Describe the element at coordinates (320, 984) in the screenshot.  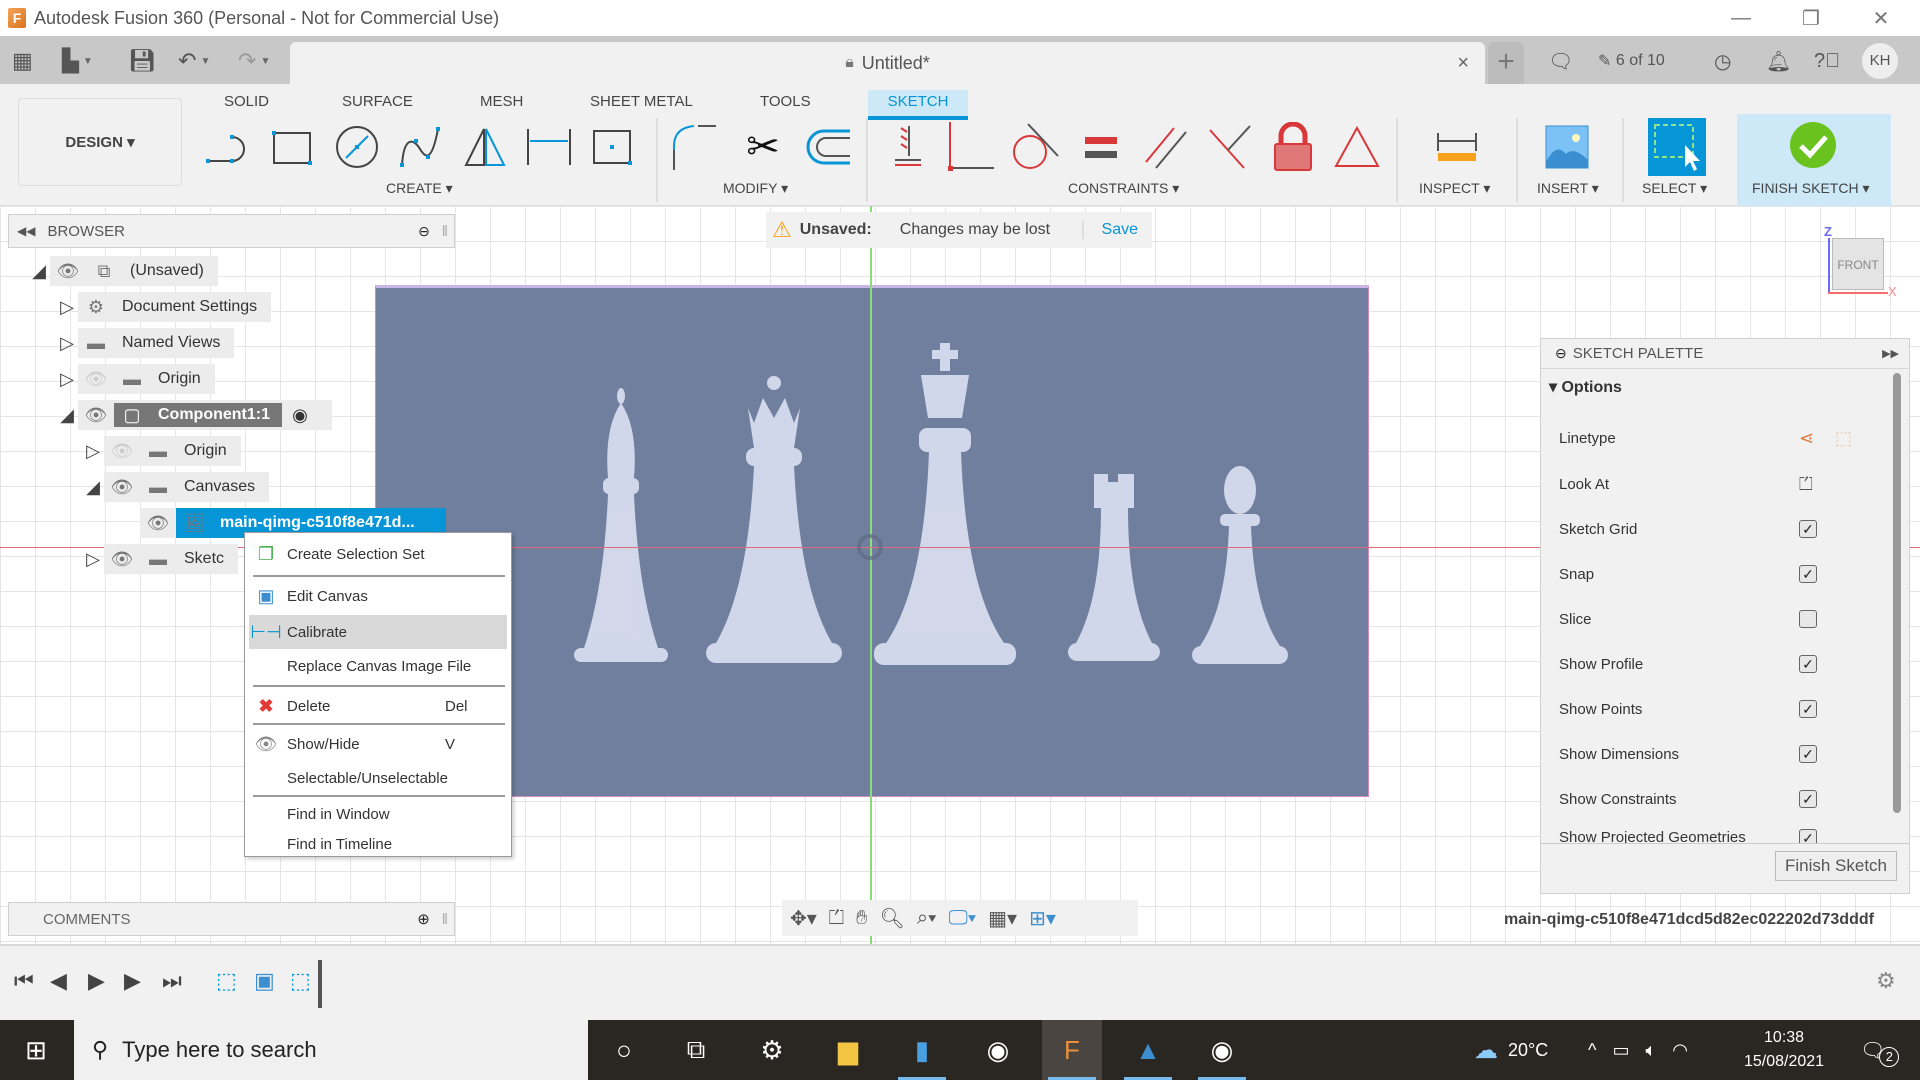
I see `timeline-marker` at that location.